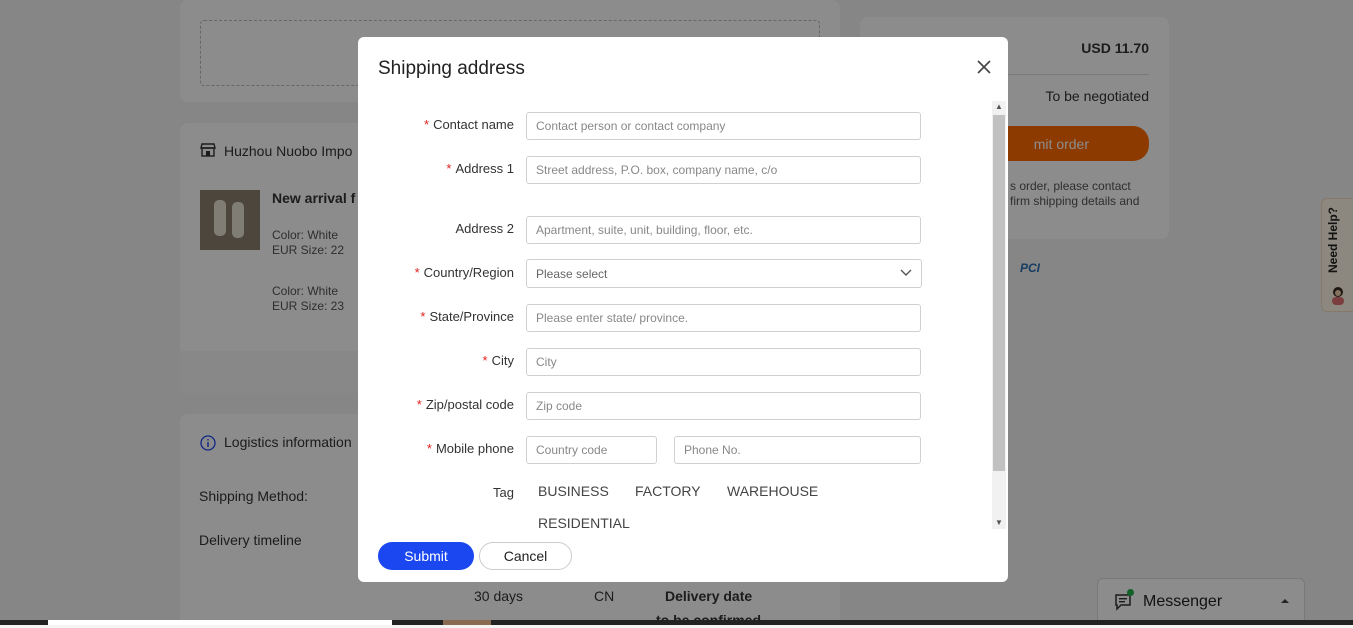 The height and width of the screenshot is (628, 1353). Describe the element at coordinates (484, 228) in the screenshot. I see `address2-label: Address 2` at that location.